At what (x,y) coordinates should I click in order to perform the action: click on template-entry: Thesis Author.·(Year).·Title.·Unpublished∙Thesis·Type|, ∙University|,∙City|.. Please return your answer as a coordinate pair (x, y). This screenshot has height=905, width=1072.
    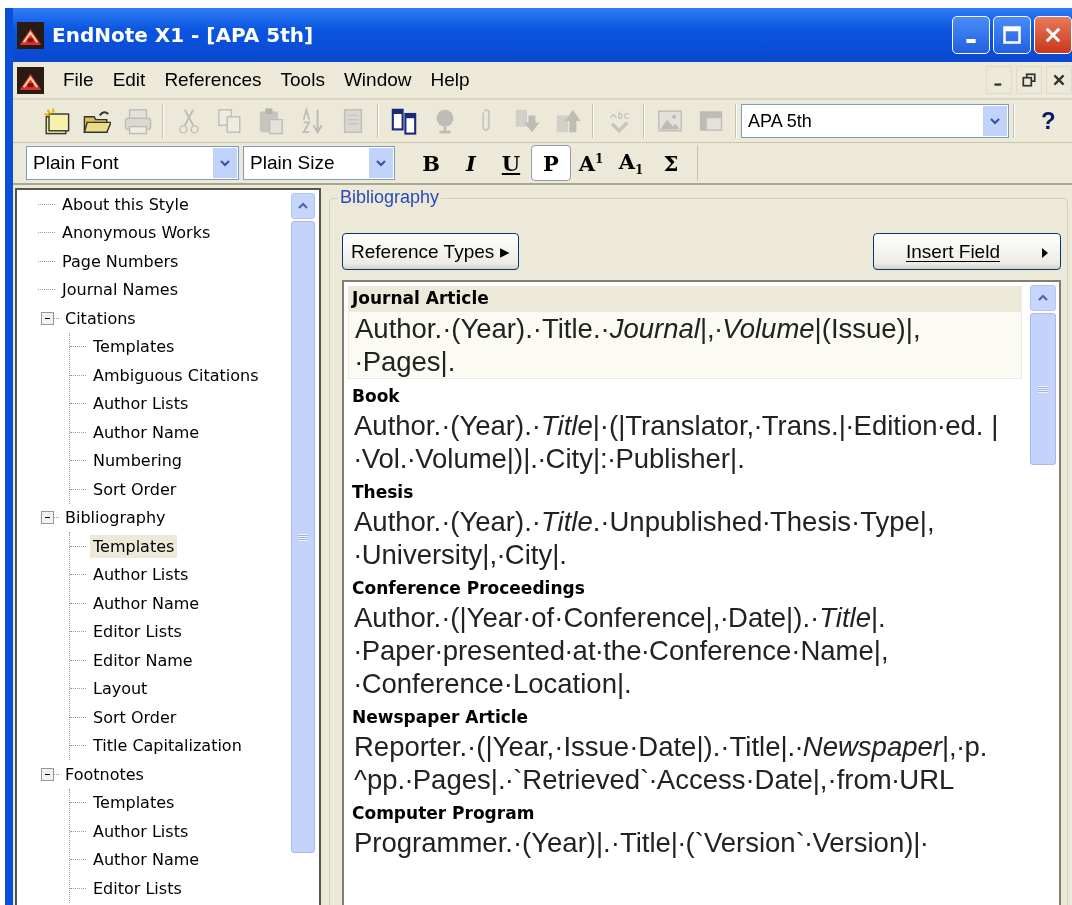
    Looking at the image, I should click on (685, 525).